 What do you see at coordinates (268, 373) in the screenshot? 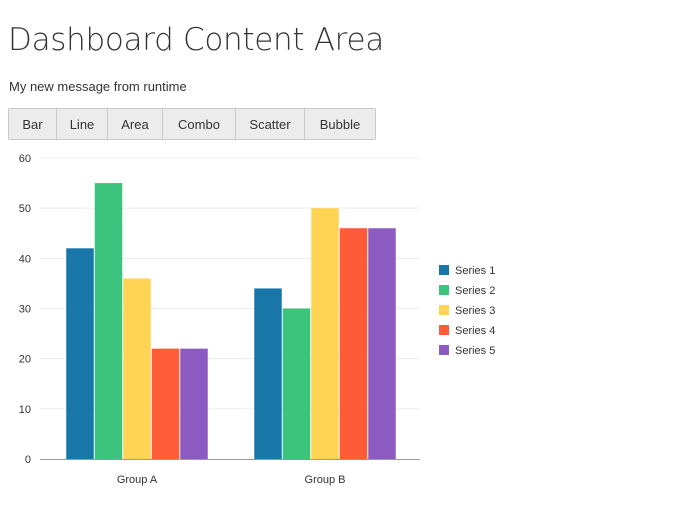
I see `bar-series-1-group-b` at bounding box center [268, 373].